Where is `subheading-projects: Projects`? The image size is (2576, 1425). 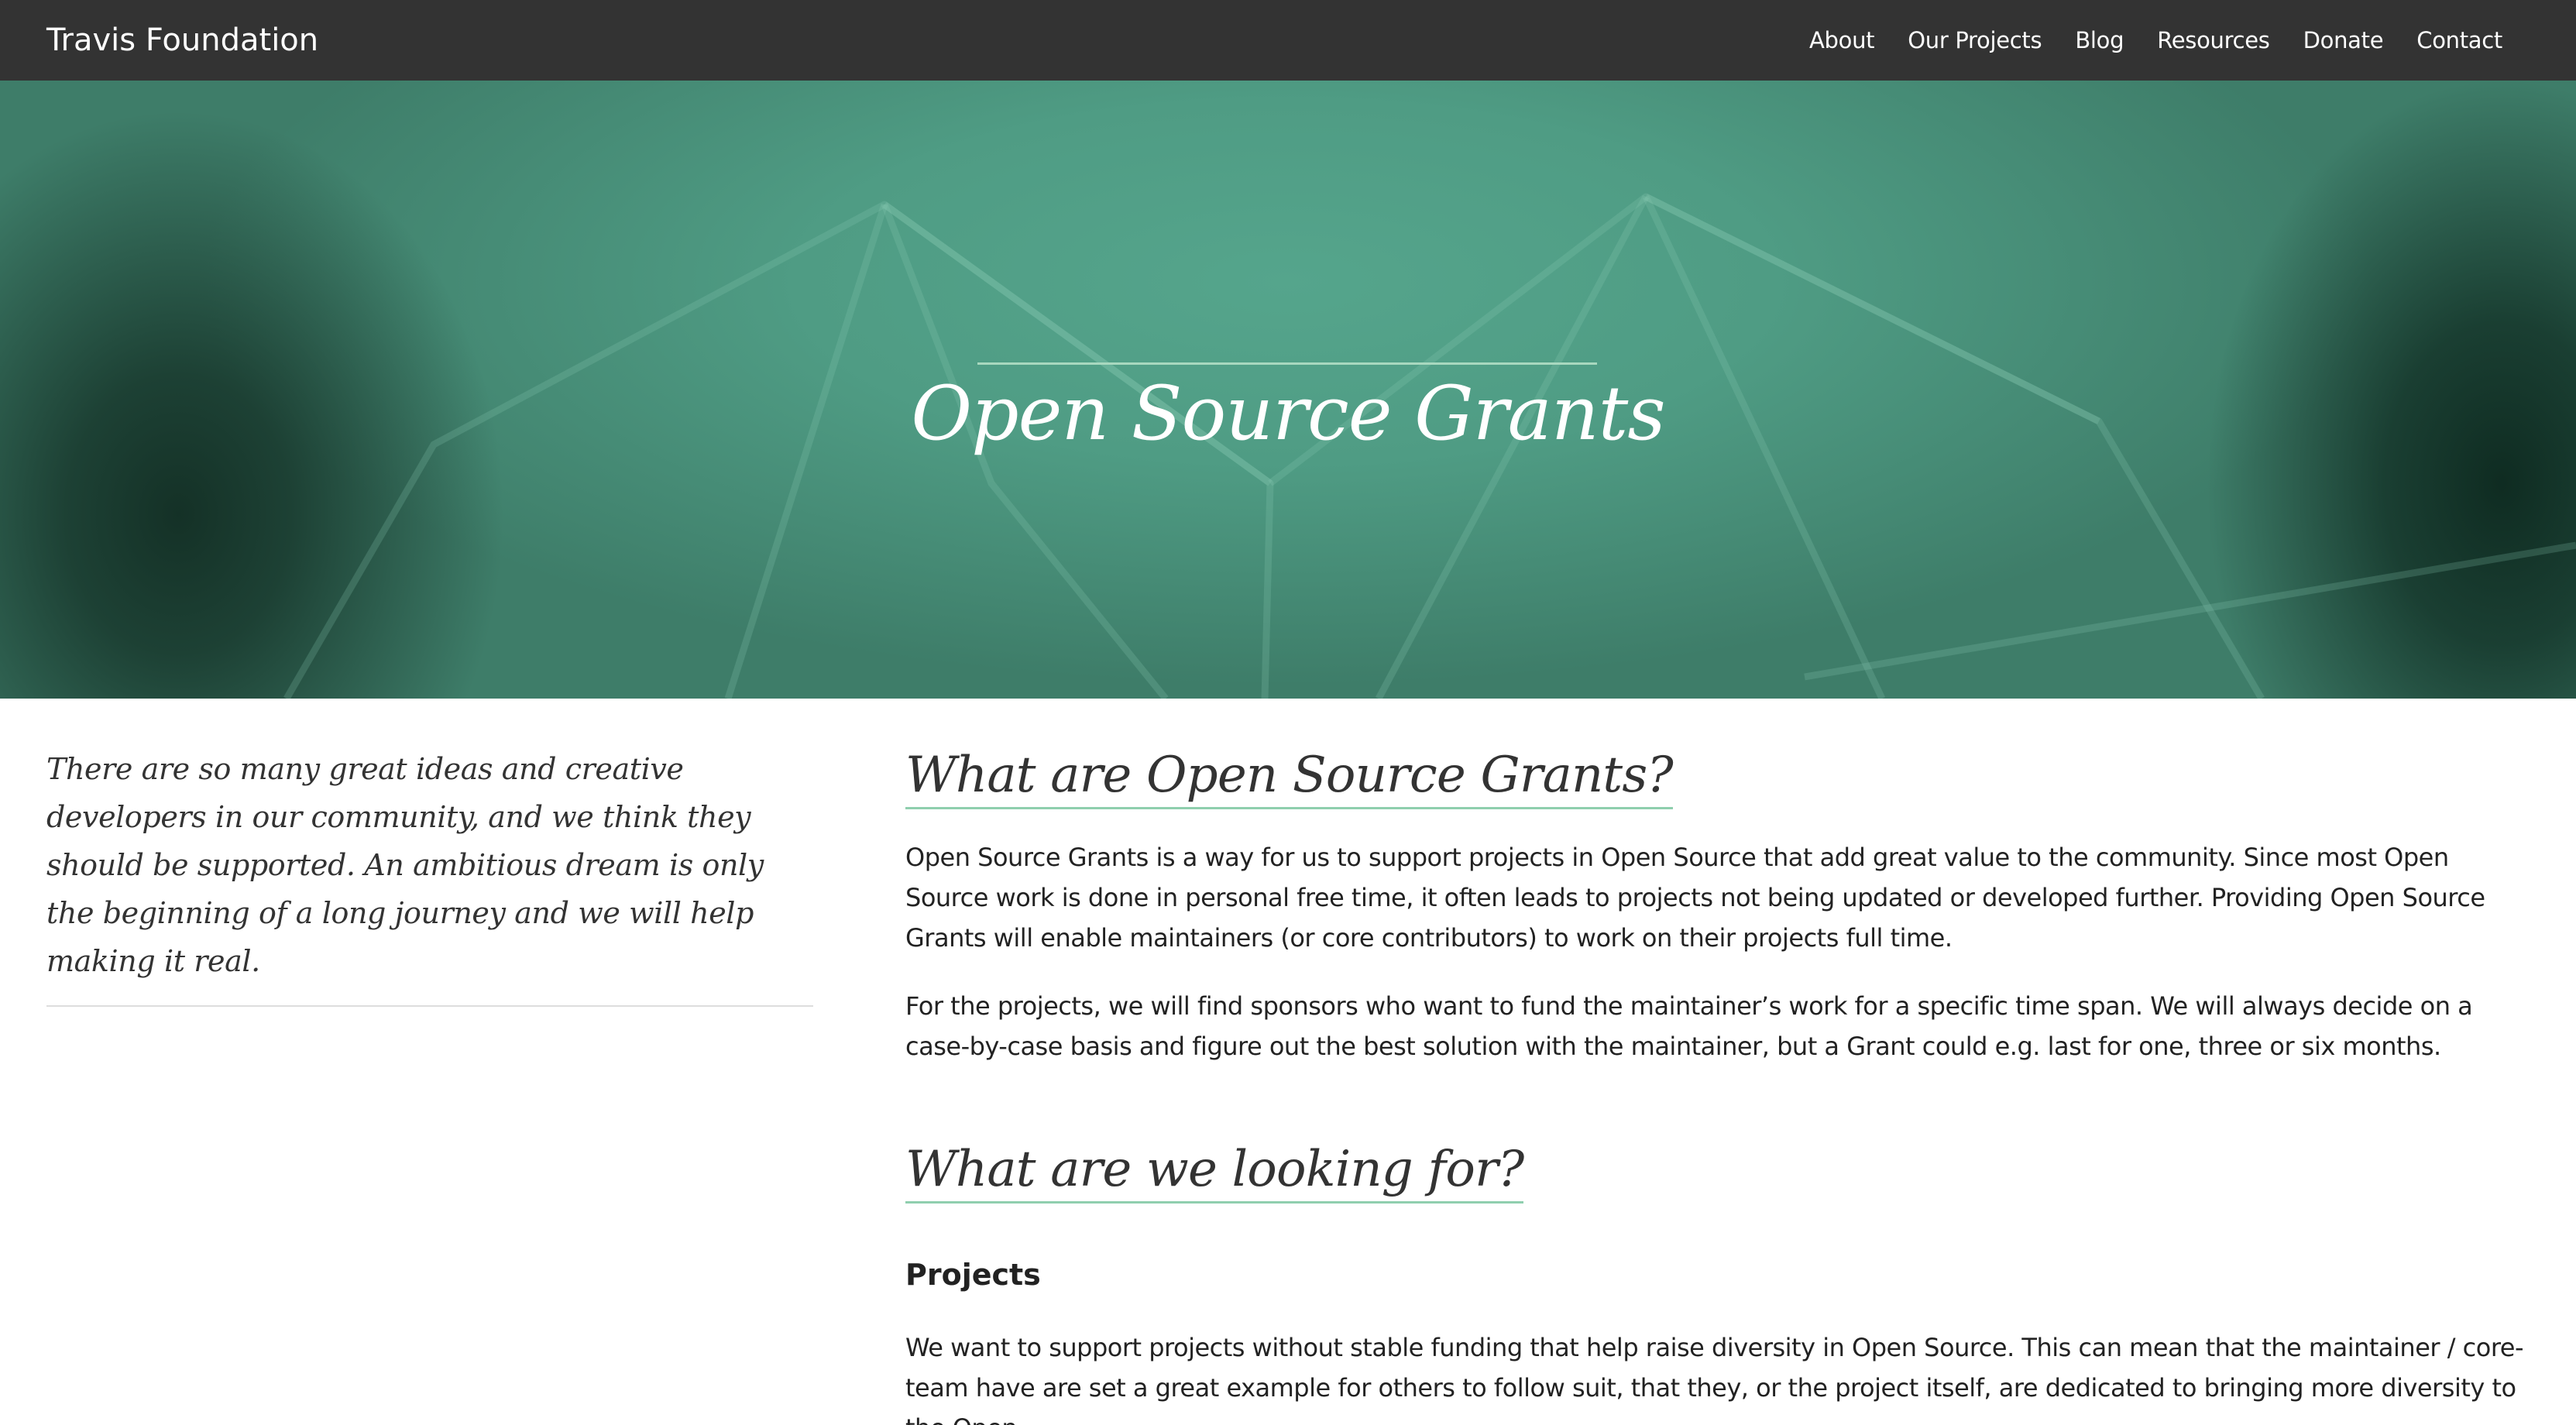
subheading-projects: Projects is located at coordinates (973, 1275).